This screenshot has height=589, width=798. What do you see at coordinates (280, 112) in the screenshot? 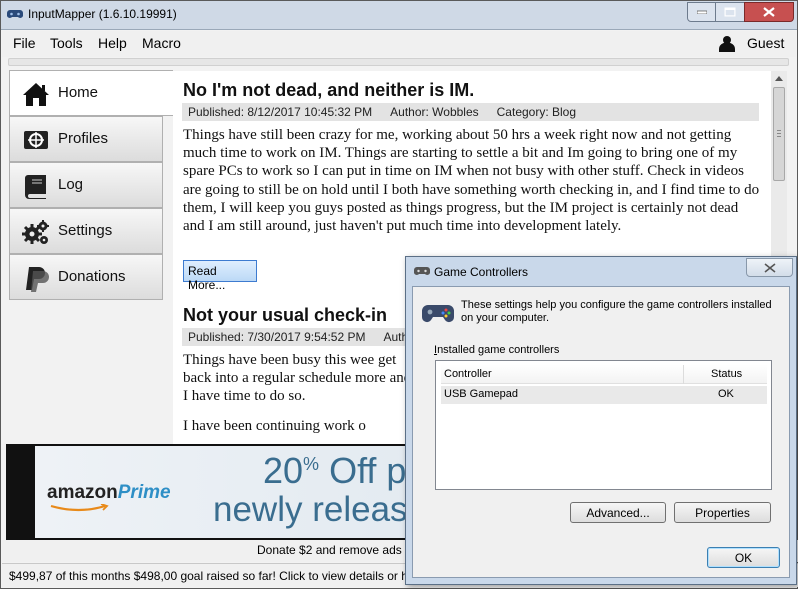
I see `post-published: Published: 8/12/2017 10:45:32 PM` at bounding box center [280, 112].